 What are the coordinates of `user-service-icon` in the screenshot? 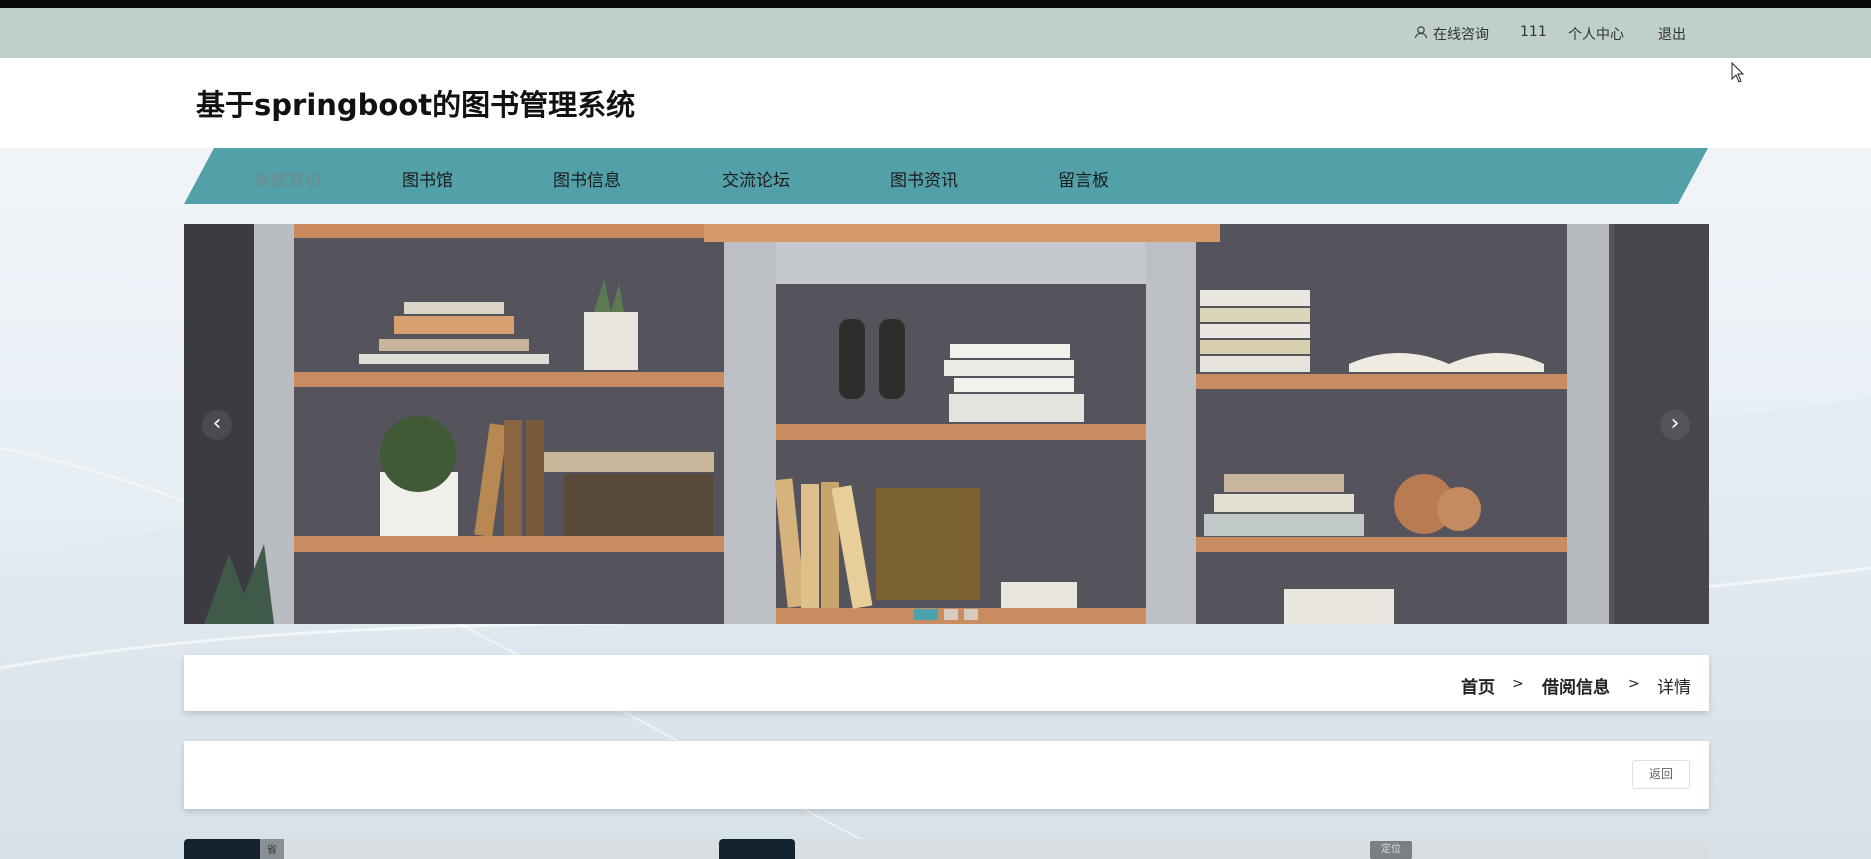 It's located at (1421, 32).